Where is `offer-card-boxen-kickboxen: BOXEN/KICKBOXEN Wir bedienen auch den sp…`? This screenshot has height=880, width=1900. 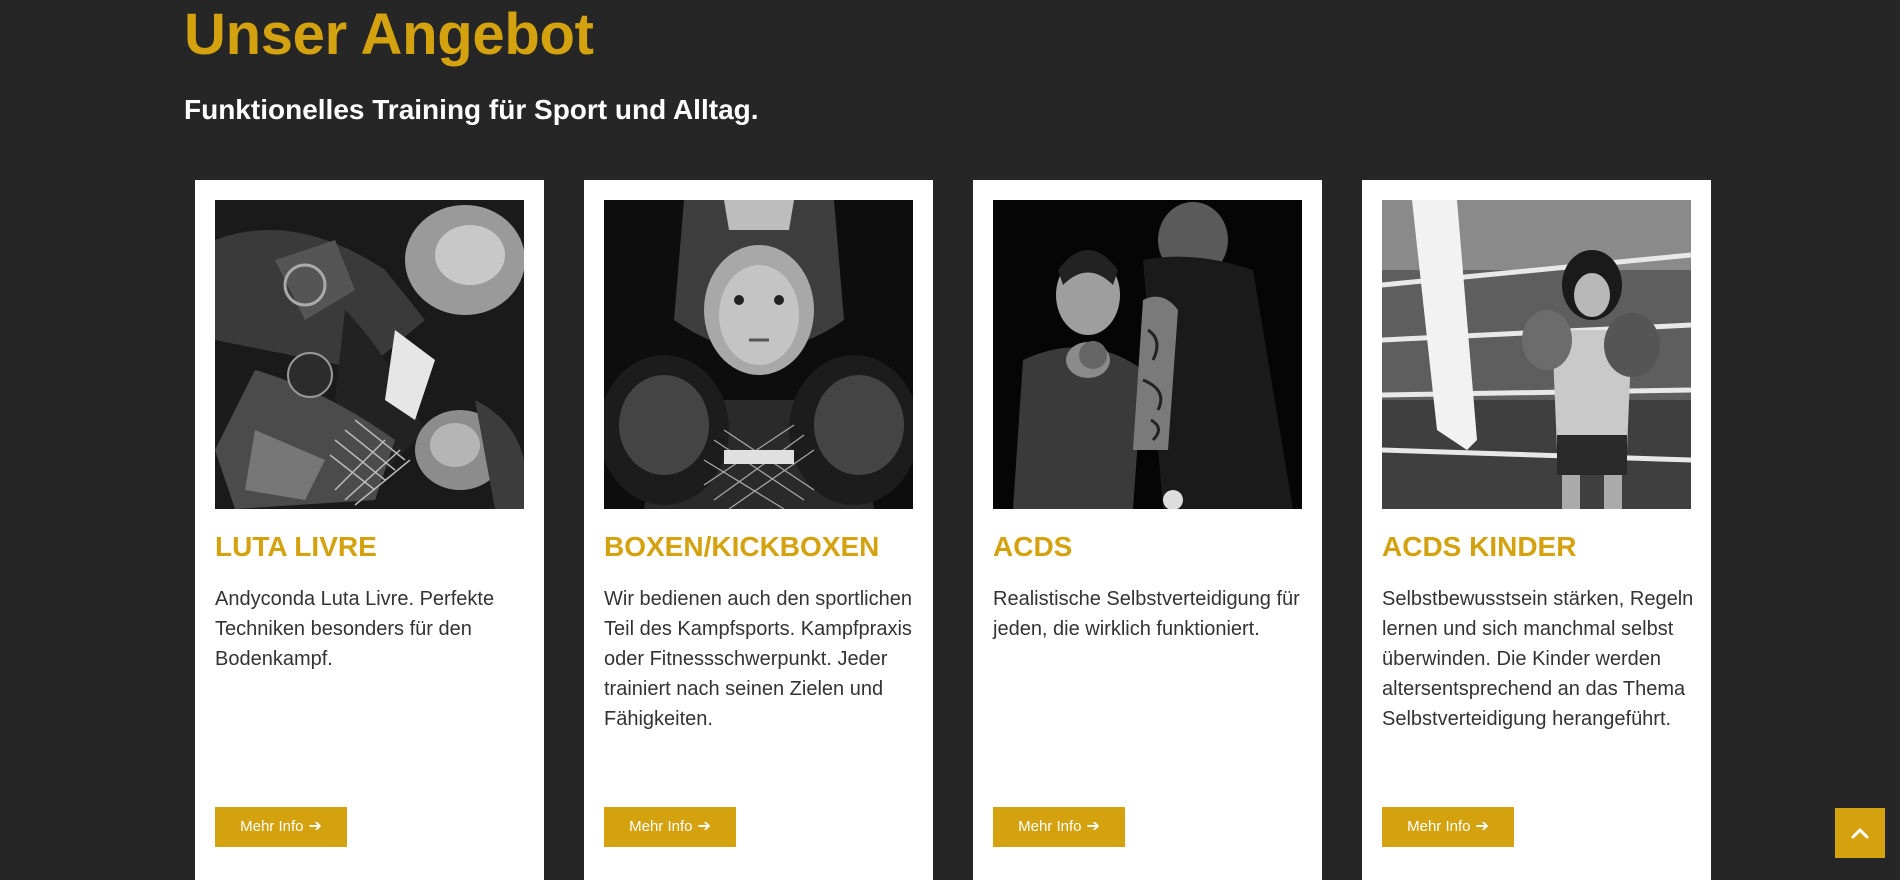
offer-card-boxen-kickboxen: BOXEN/KICKBOXEN Wir bedienen auch den sp… is located at coordinates (758, 530).